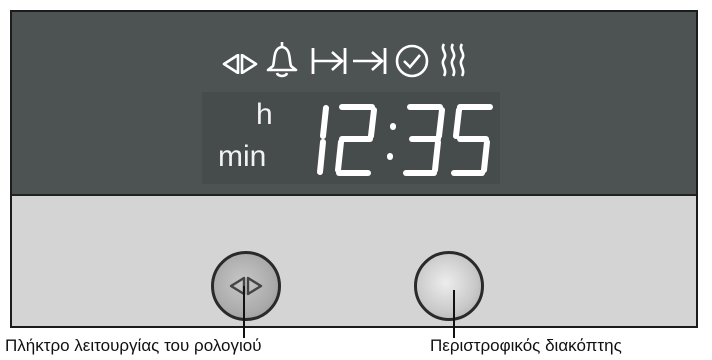 This screenshot has height=360, width=712. I want to click on cooking-time-icon, so click(329, 61).